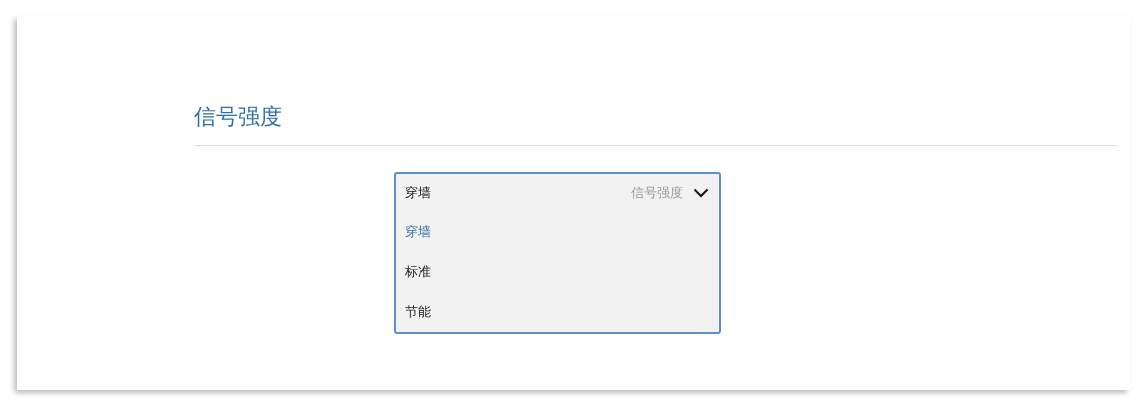 This screenshot has height=404, width=1144. What do you see at coordinates (413, 232) in the screenshot?
I see `dropdown-option: 穿墙` at bounding box center [413, 232].